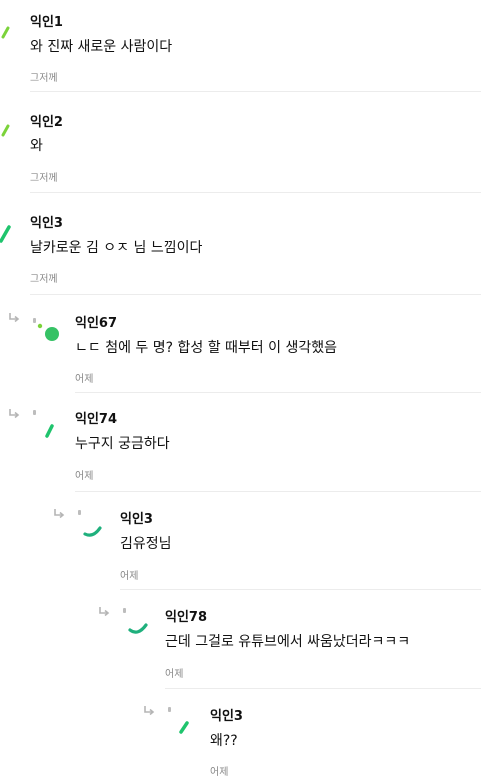  Describe the element at coordinates (224, 741) in the screenshot. I see `comment-text: 왜??` at that location.